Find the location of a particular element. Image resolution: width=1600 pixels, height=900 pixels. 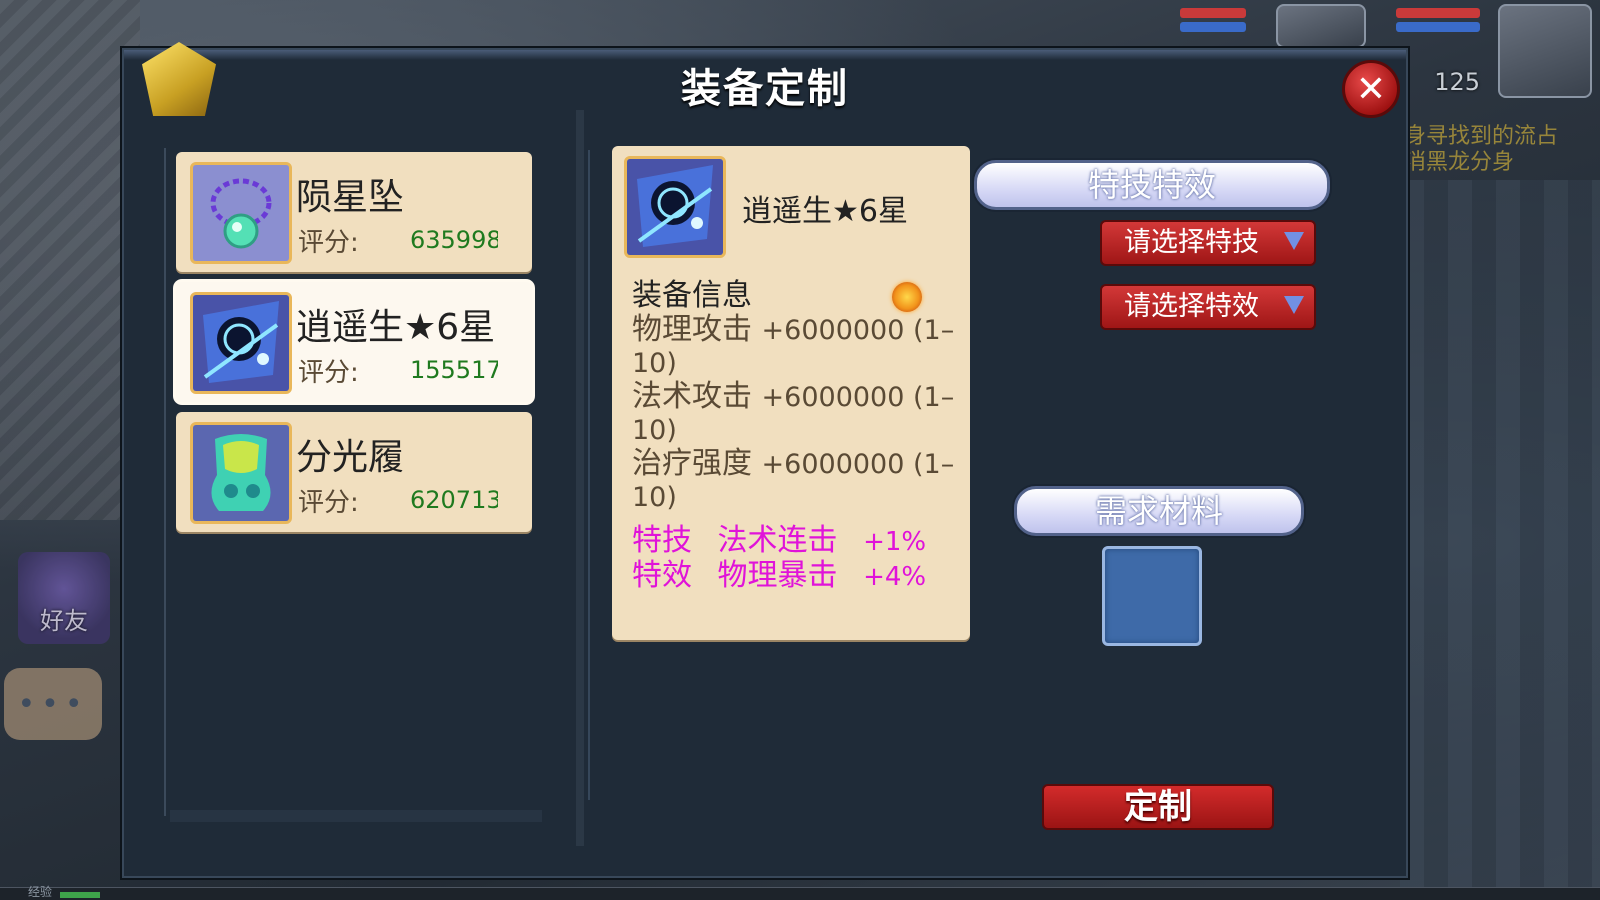

materials-section-header: 需求材料 is located at coordinates (1159, 511).